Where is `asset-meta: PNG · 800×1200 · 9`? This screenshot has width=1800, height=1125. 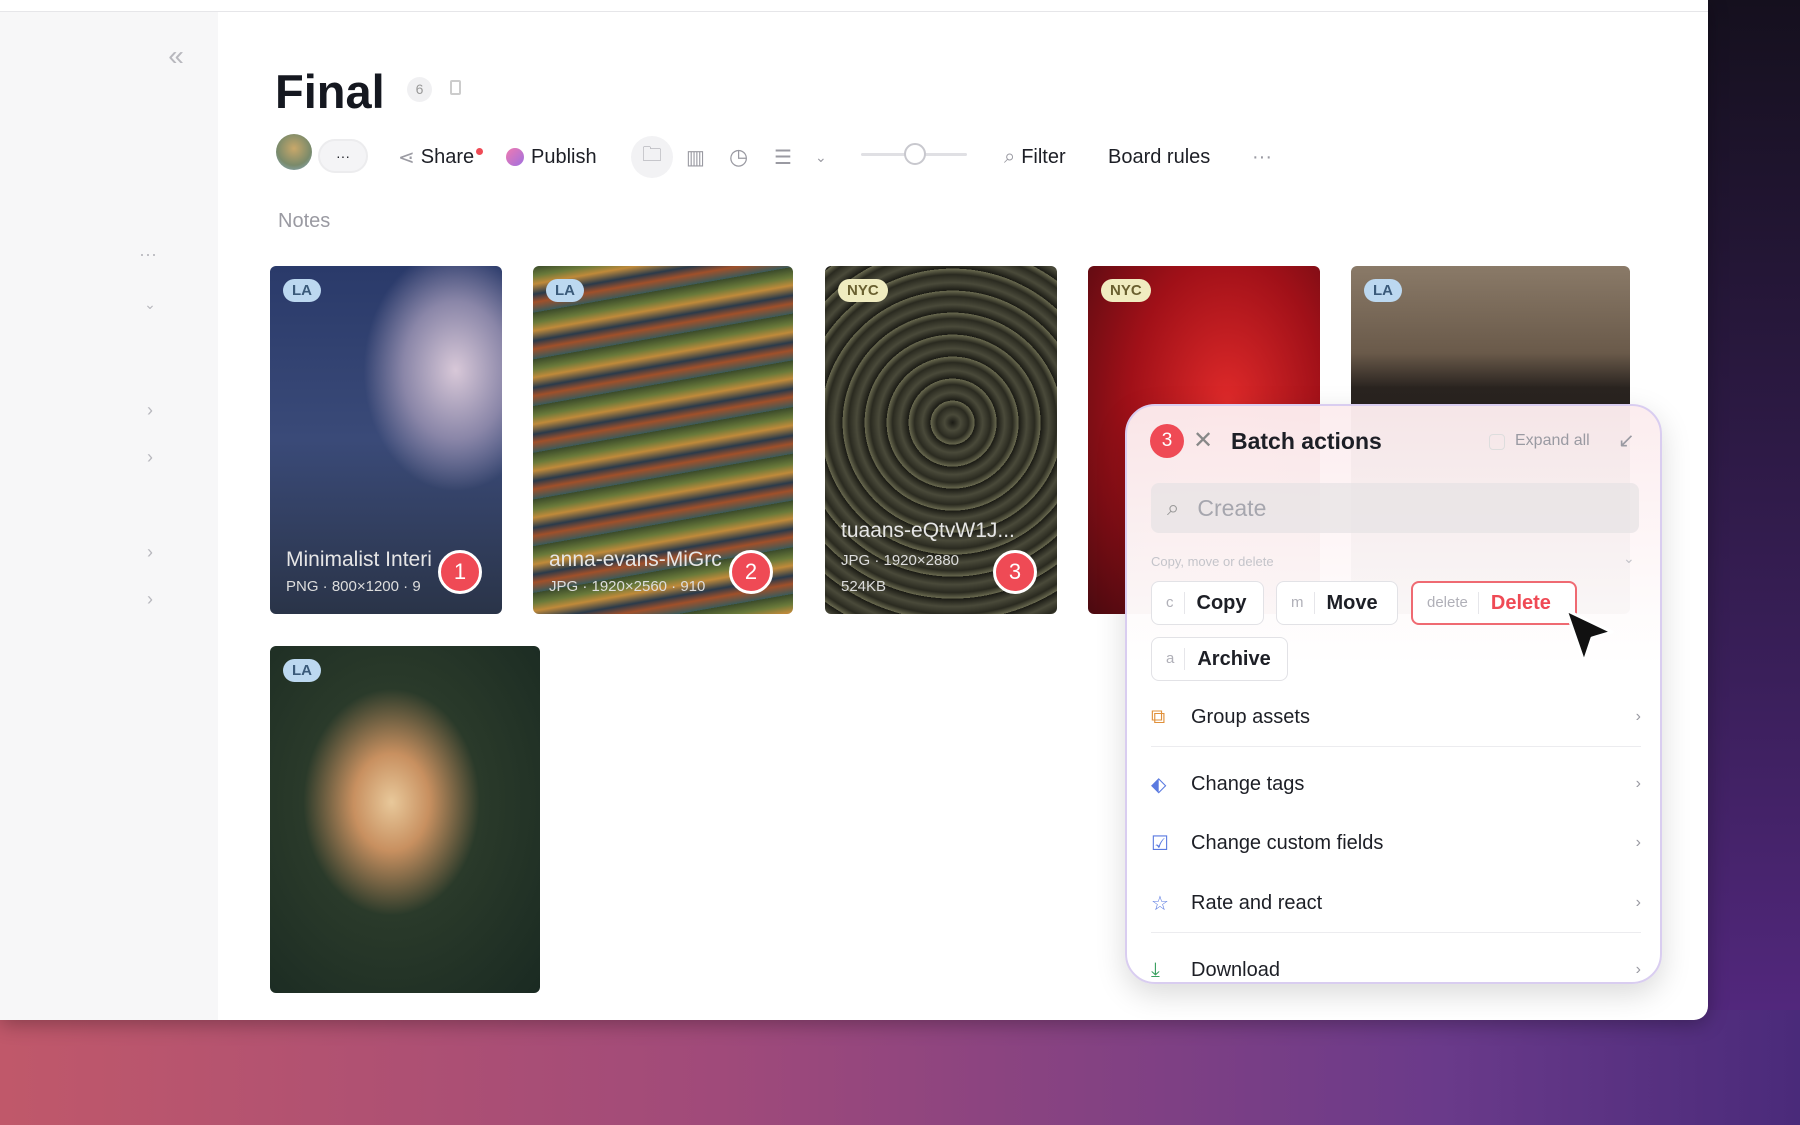
asset-meta: PNG · 800×1200 · 9 is located at coordinates (353, 586).